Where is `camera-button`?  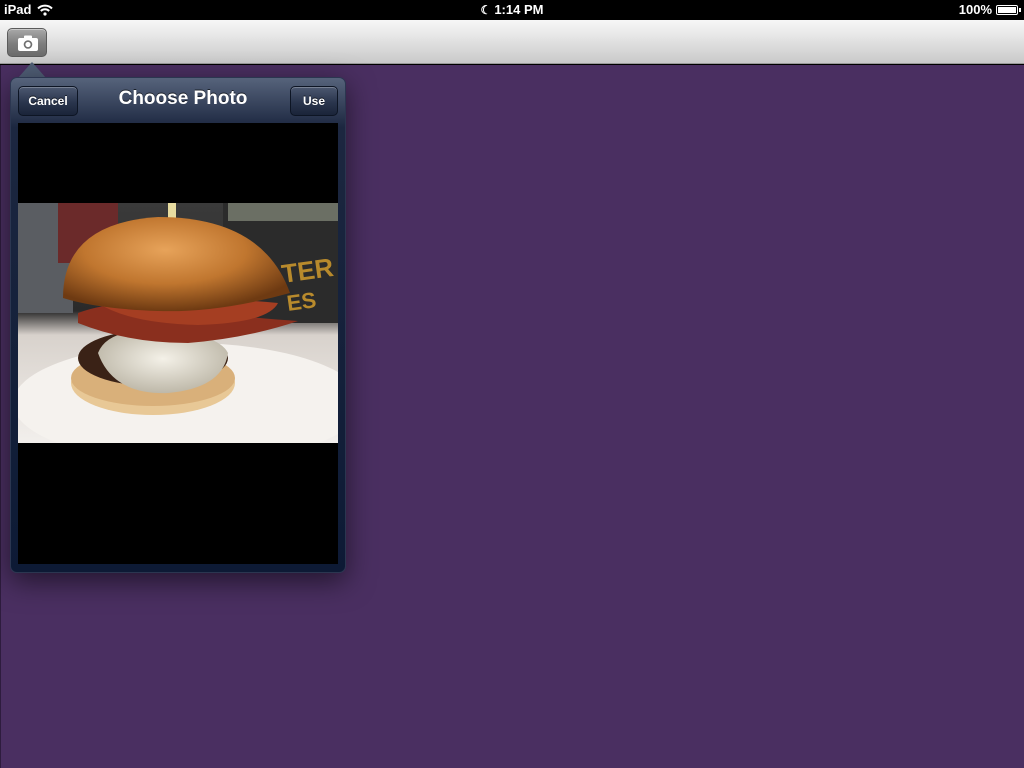 camera-button is located at coordinates (27, 42).